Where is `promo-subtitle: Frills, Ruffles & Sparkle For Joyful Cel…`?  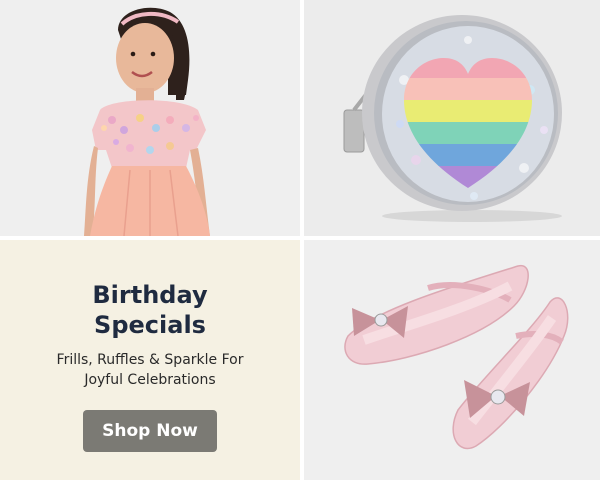
promo-subtitle: Frills, Ruffles & Sparkle For Joyful Cel… is located at coordinates (150, 370).